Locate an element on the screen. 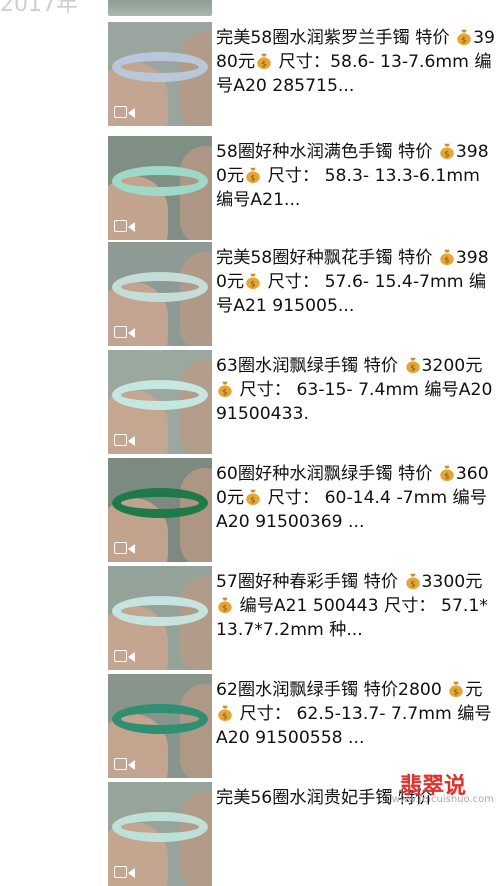  product-price: 3200元 is located at coordinates (452, 366).